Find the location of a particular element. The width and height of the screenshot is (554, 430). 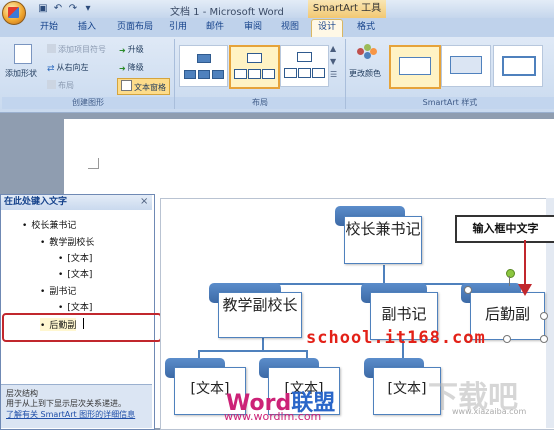

watermark-logo-url: www.xiazaiba.com is located at coordinates (489, 411).